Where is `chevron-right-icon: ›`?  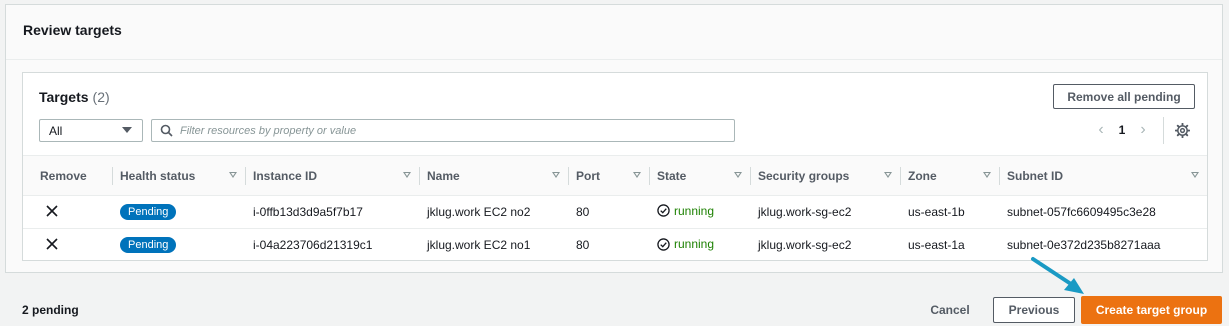
chevron-right-icon: › is located at coordinates (1143, 130).